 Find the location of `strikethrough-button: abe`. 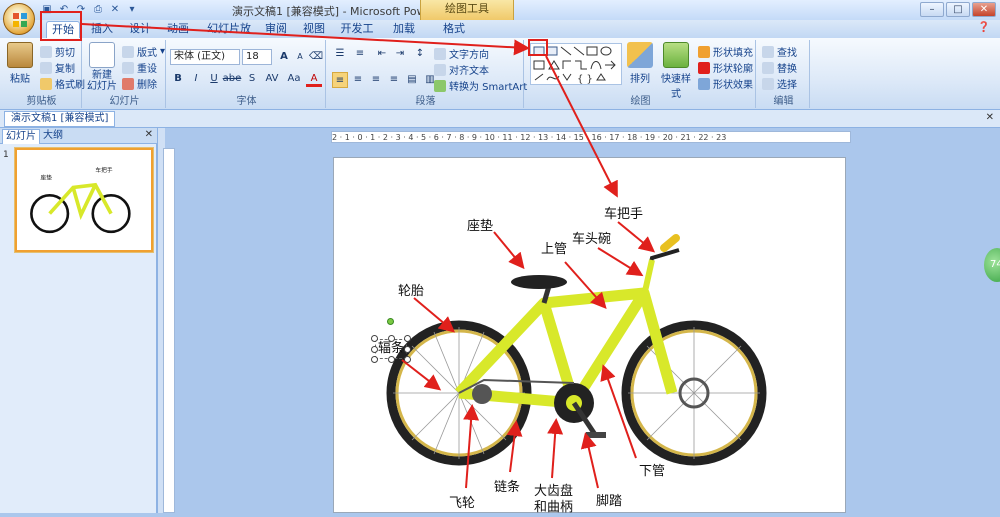

strikethrough-button: abe is located at coordinates (232, 79).